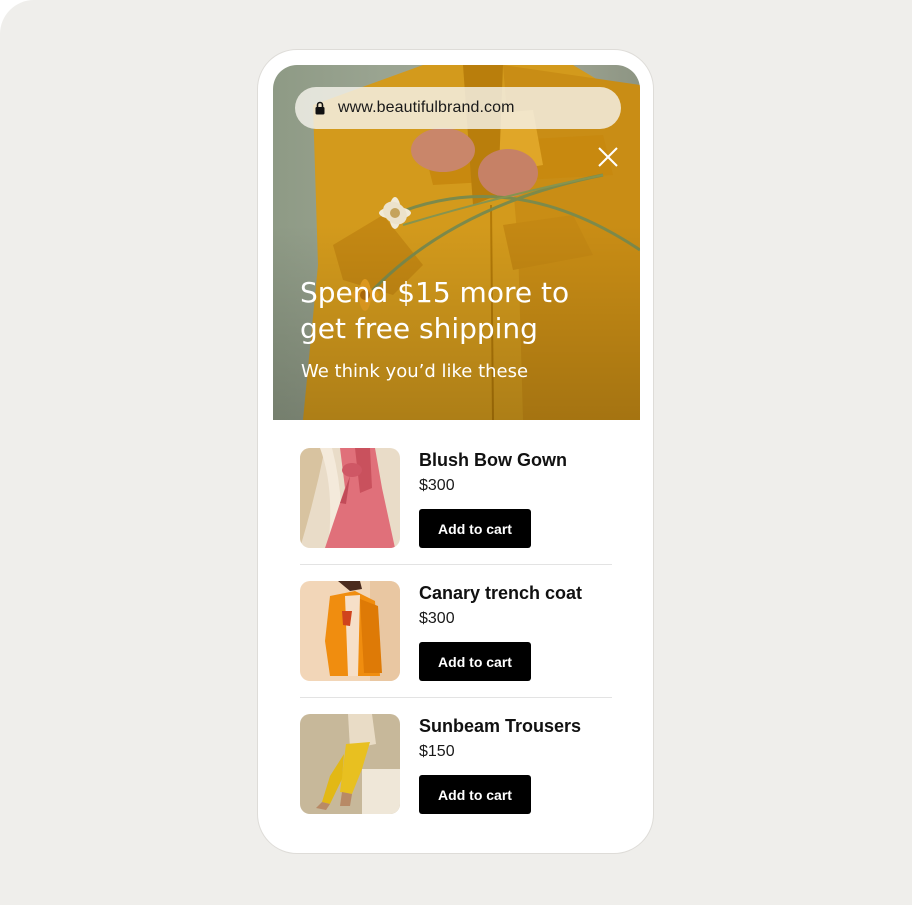 The image size is (912, 905). I want to click on product-price: $150, so click(437, 751).